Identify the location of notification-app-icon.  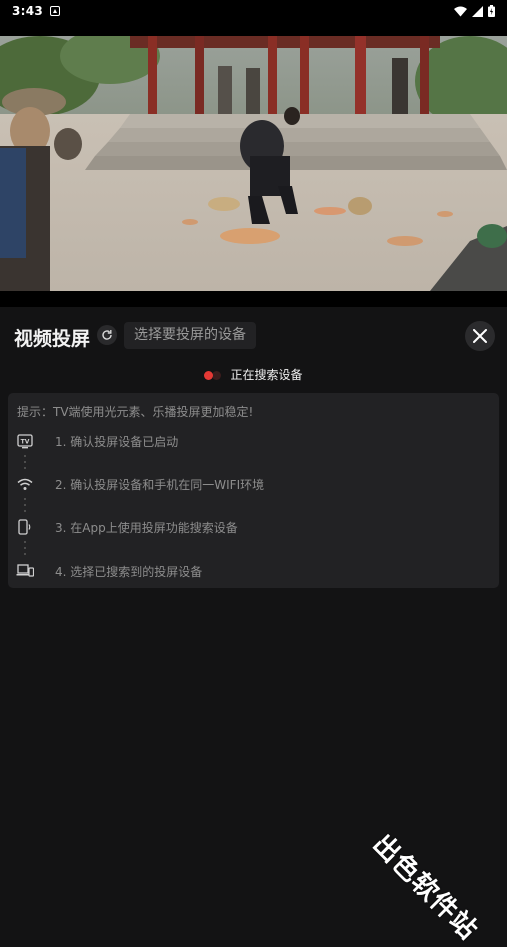
(55, 11).